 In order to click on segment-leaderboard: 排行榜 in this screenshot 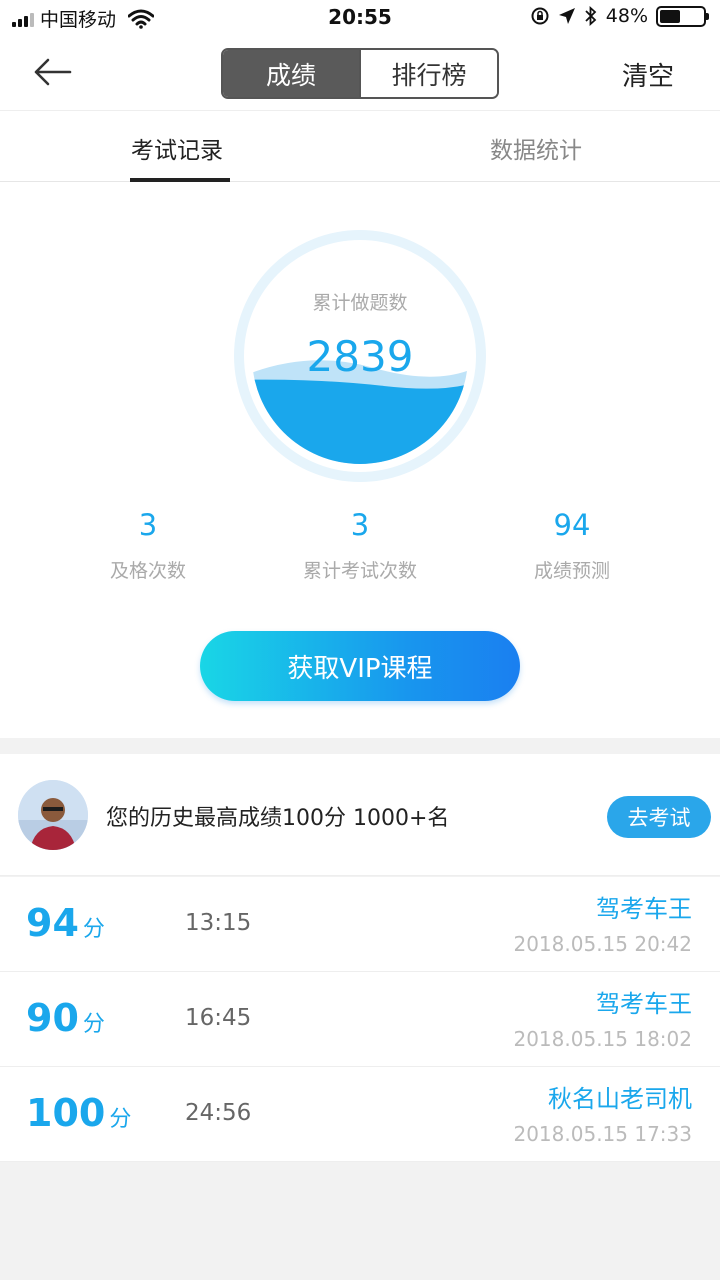, I will do `click(428, 73)`.